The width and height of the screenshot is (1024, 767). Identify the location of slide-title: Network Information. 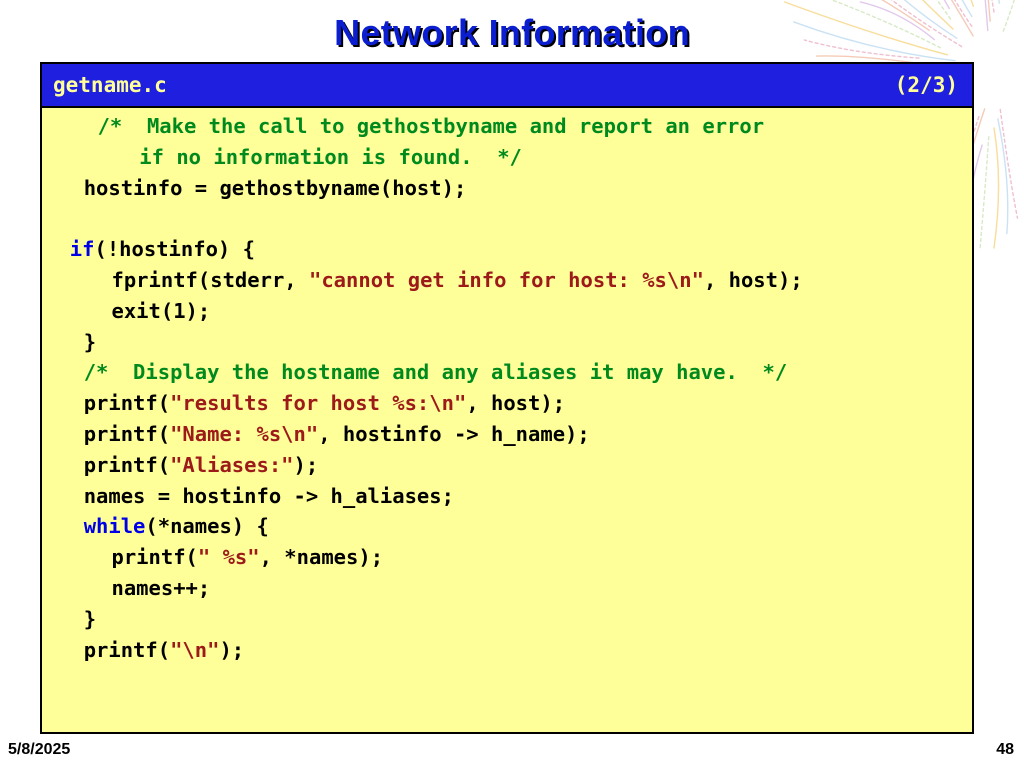
(512, 32).